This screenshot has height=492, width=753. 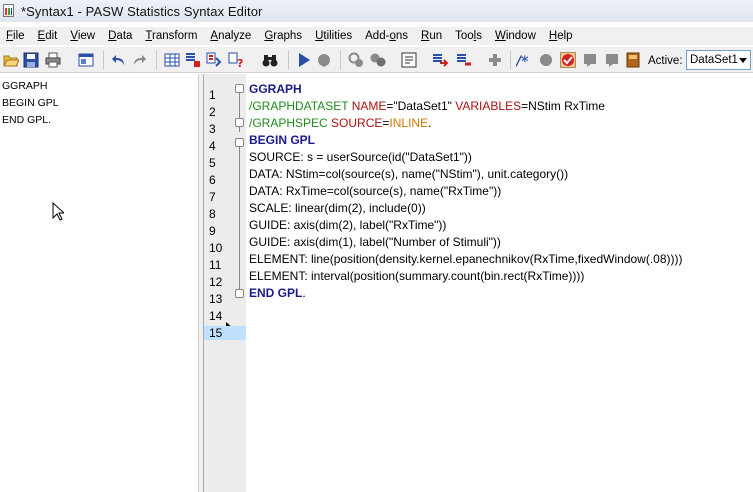 What do you see at coordinates (212, 180) in the screenshot?
I see `line-number: 6` at bounding box center [212, 180].